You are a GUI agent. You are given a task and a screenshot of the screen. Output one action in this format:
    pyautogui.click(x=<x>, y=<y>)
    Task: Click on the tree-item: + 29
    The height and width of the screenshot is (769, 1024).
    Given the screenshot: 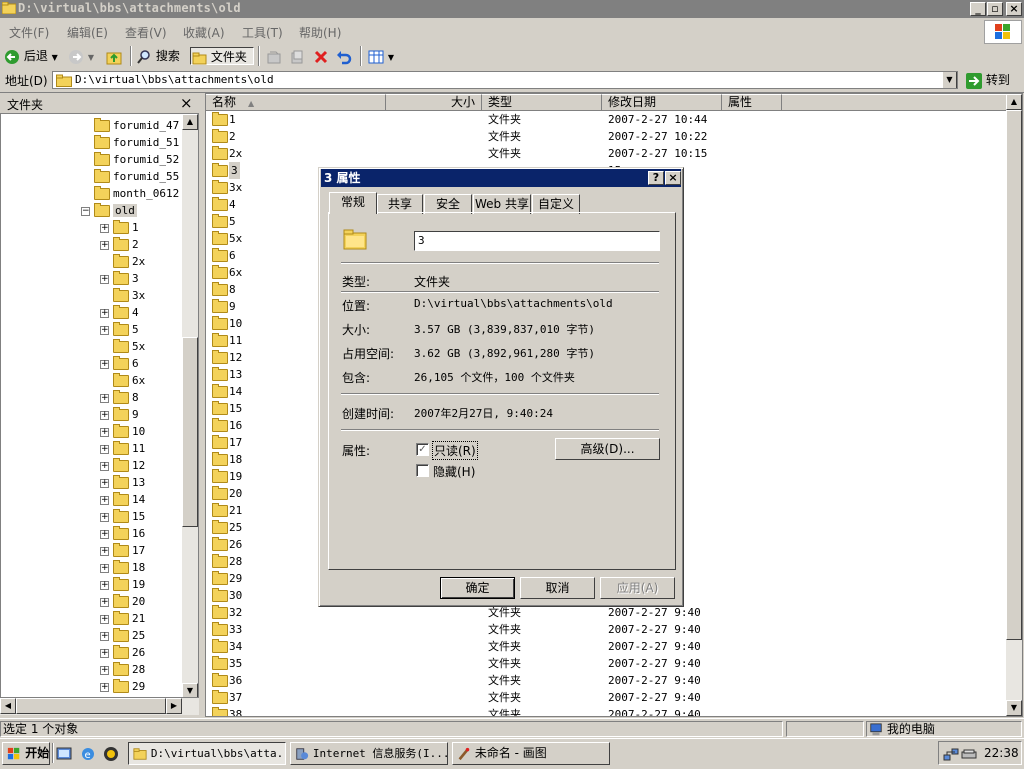 What is the action you would take?
    pyautogui.click(x=122, y=686)
    